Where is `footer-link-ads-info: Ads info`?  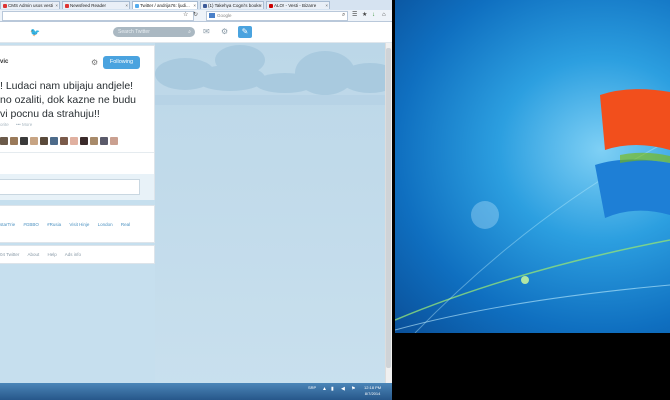 footer-link-ads-info: Ads info is located at coordinates (73, 254).